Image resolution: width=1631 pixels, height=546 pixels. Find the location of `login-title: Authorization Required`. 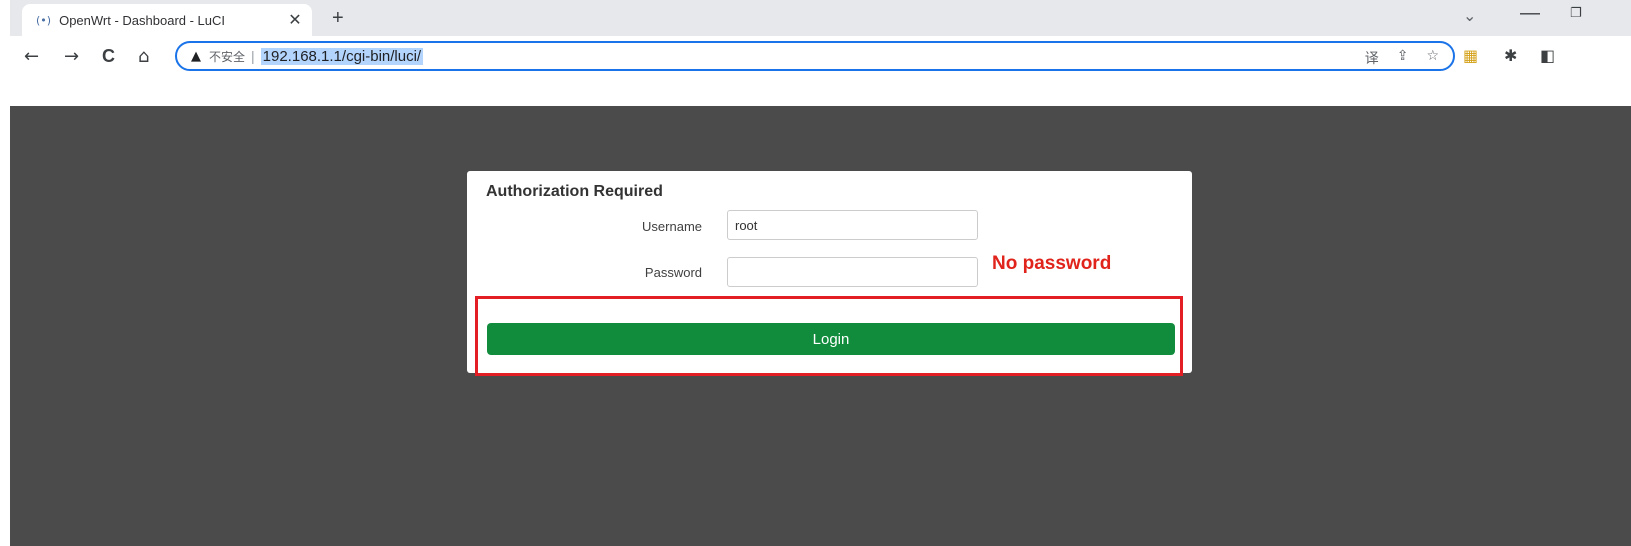

login-title: Authorization Required is located at coordinates (574, 191).